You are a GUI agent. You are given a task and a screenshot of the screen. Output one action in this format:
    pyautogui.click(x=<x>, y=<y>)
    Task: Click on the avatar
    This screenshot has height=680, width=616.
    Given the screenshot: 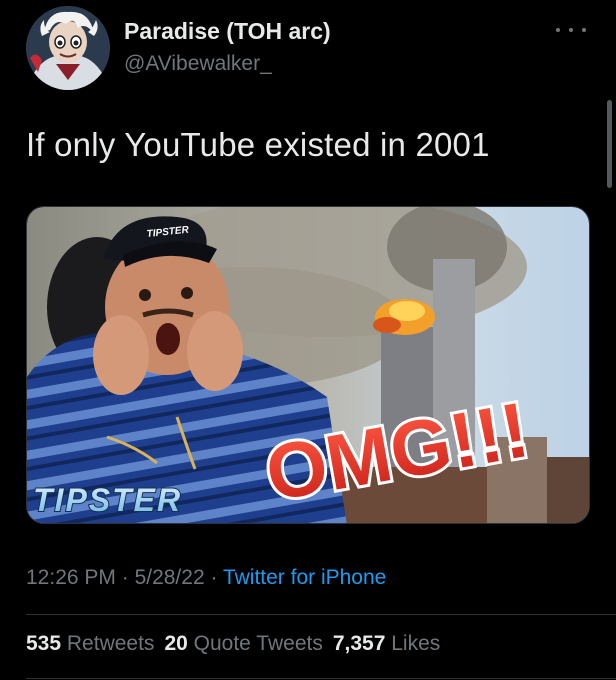 What is the action you would take?
    pyautogui.click(x=68, y=48)
    